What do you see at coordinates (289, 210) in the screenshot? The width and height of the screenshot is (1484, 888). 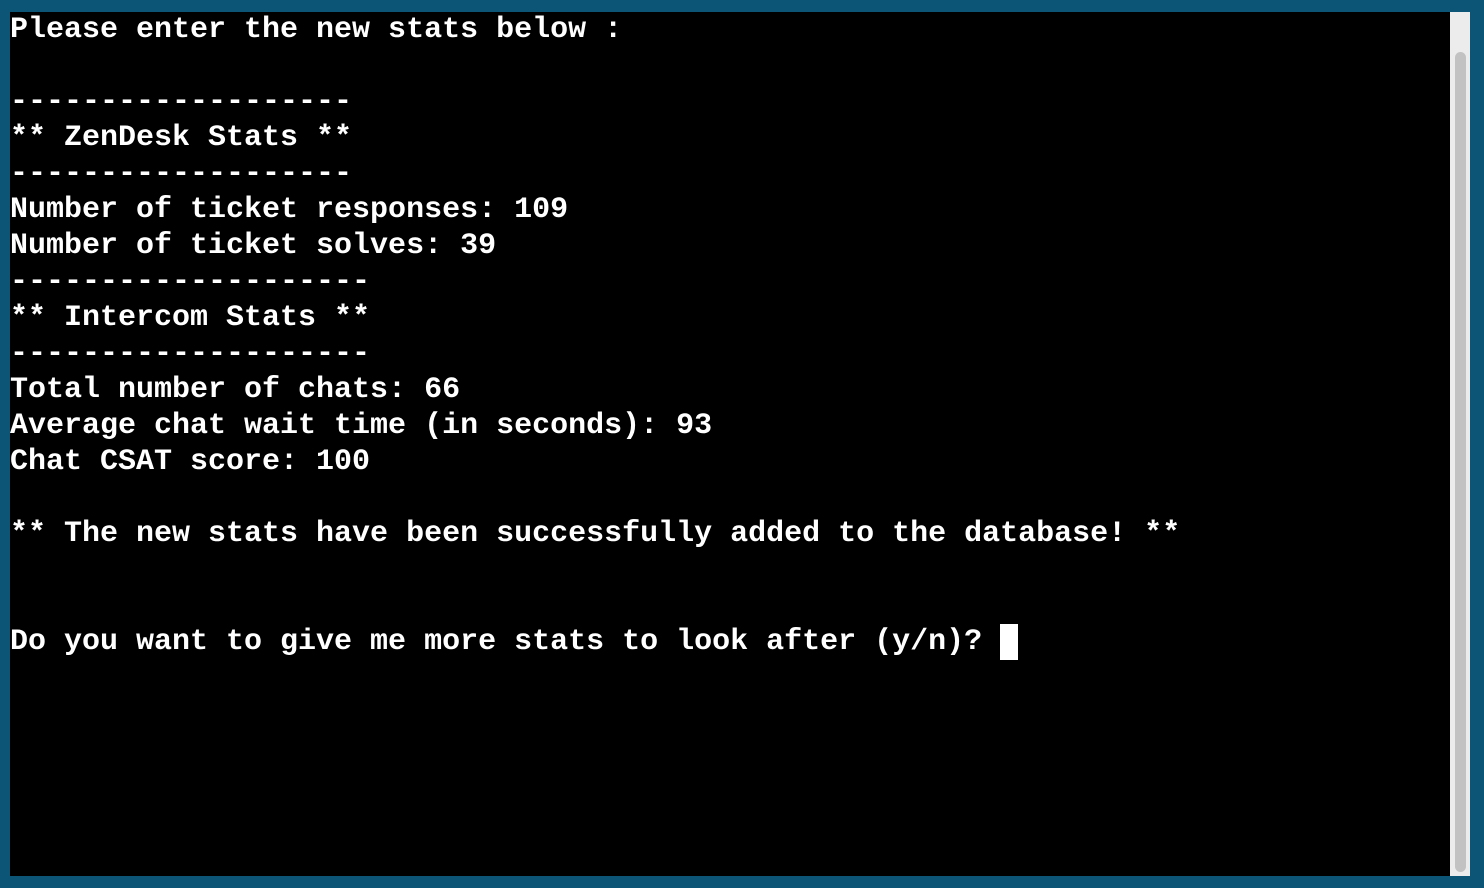 I see `ticket-responses-line: Number of ticket responses: 109` at bounding box center [289, 210].